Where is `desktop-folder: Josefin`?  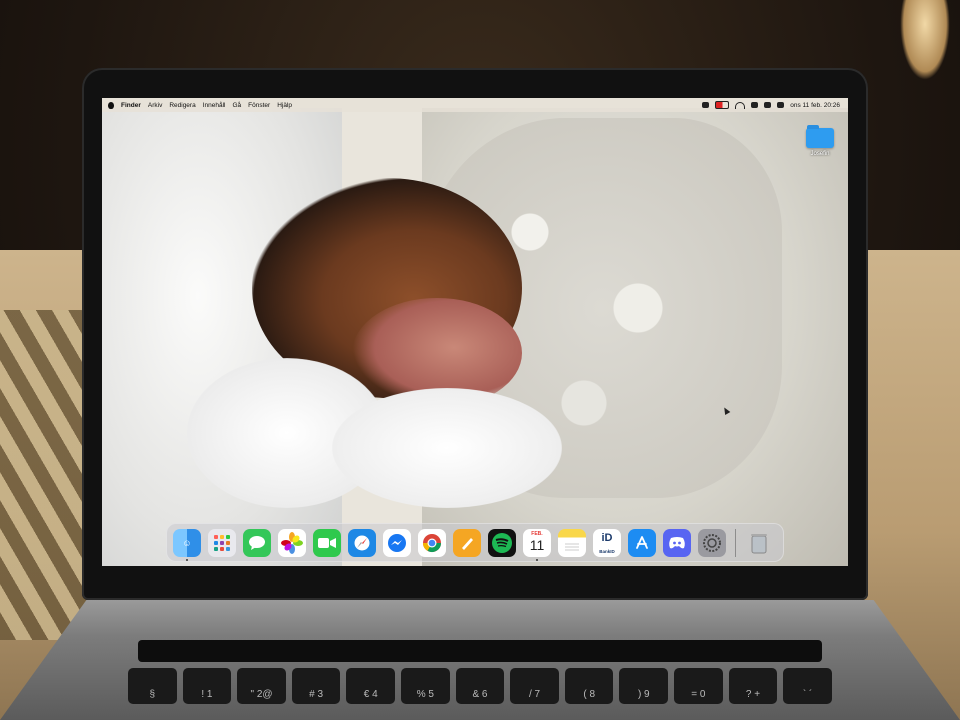
desktop-folder: Josefin is located at coordinates (820, 141).